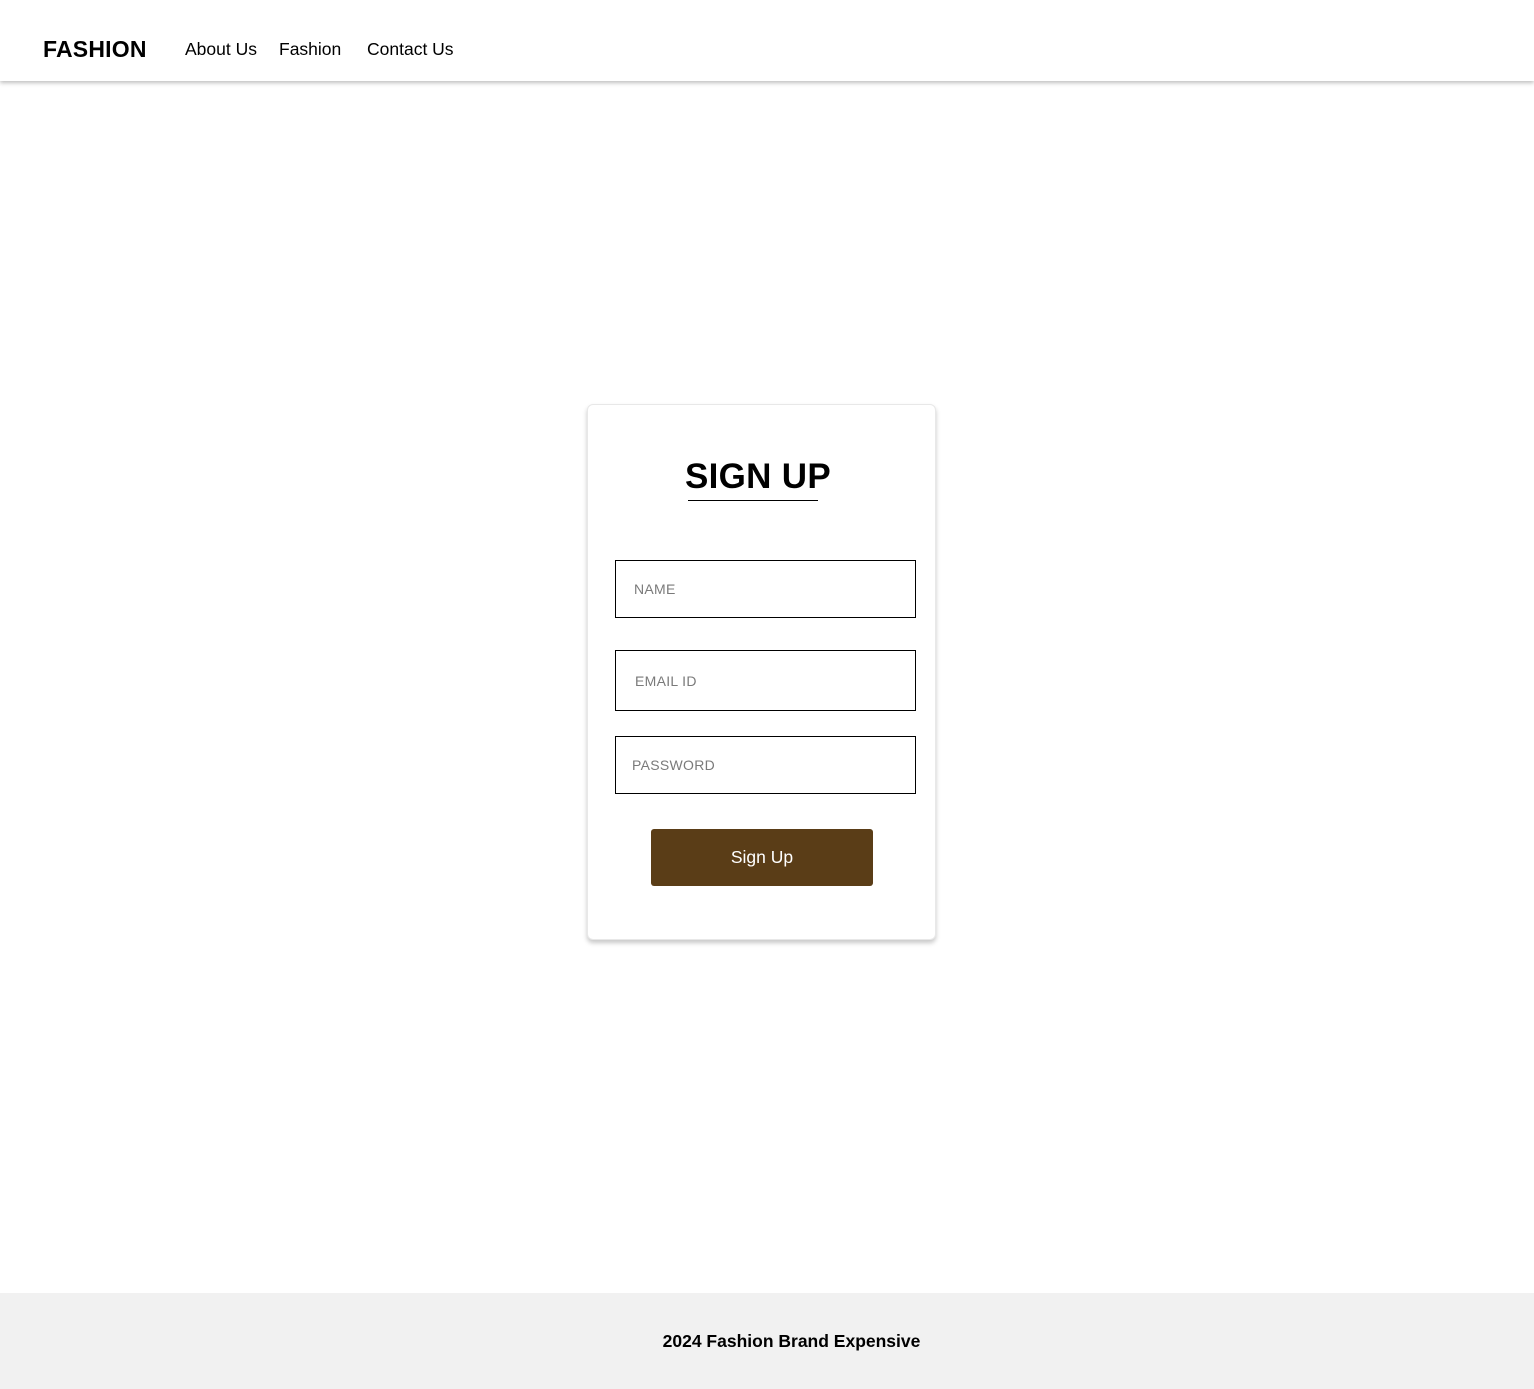 This screenshot has height=1389, width=1534. Describe the element at coordinates (95, 49) in the screenshot. I see `brand-logo: FASHION` at that location.